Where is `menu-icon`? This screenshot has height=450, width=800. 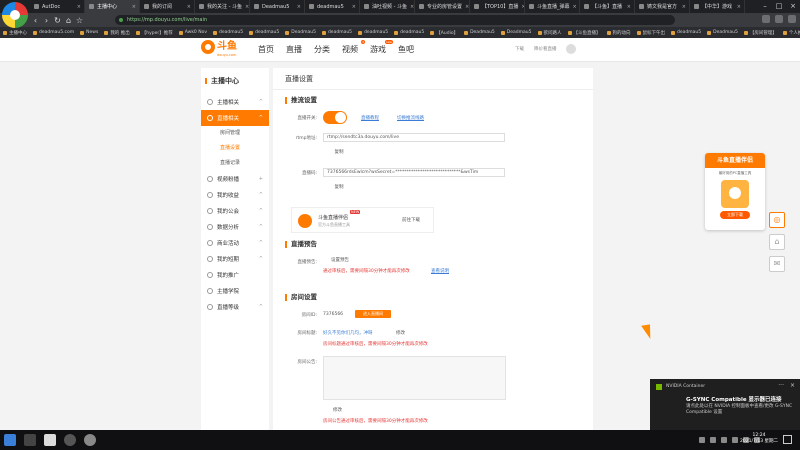
menu-icon is located at coordinates (792, 19).